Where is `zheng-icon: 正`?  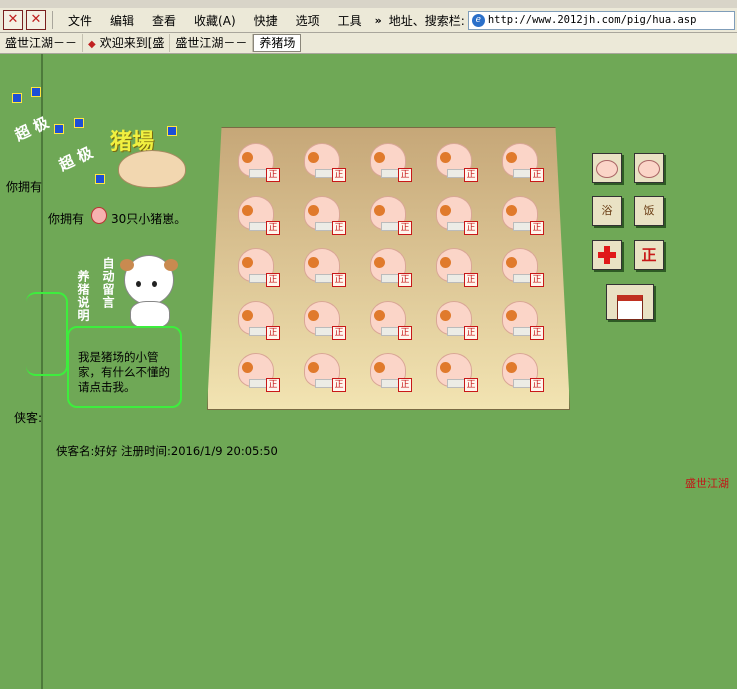 zheng-icon: 正 is located at coordinates (649, 255).